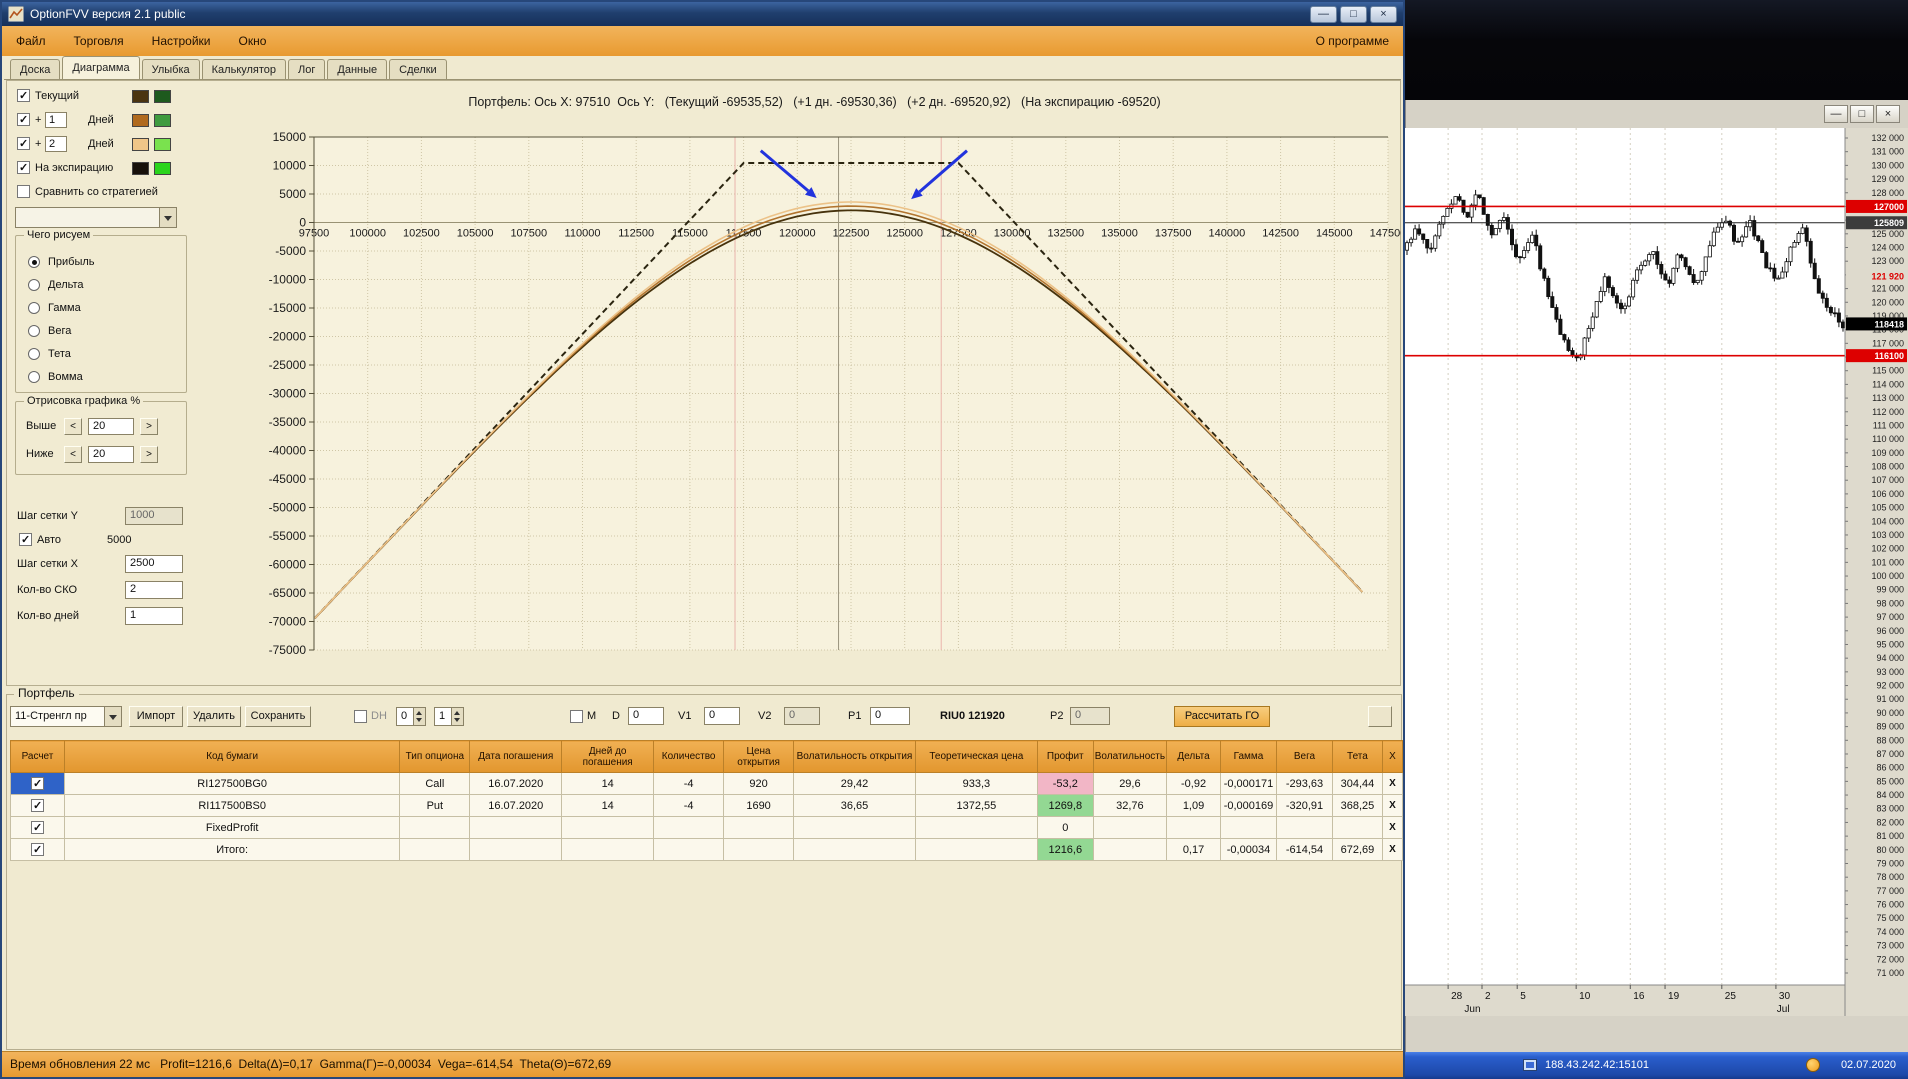 This screenshot has height=1079, width=1908. What do you see at coordinates (1380, 716) in the screenshot?
I see `panel-mini-button` at bounding box center [1380, 716].